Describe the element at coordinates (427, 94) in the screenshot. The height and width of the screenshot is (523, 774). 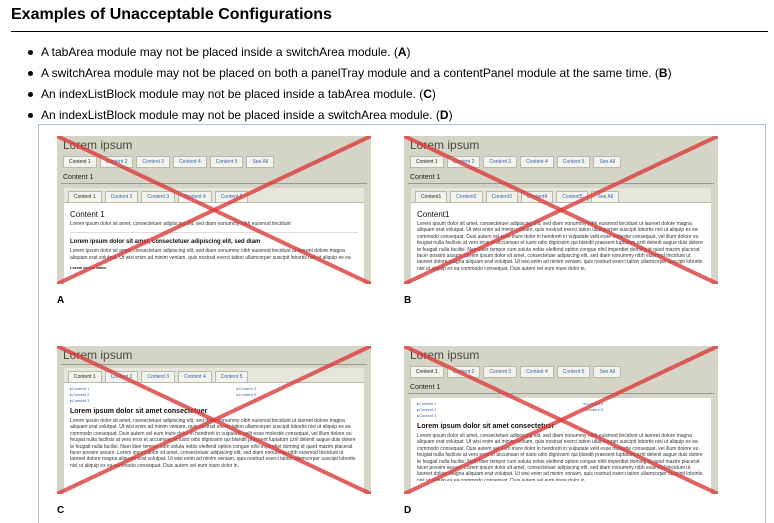
I see `rule-tag: C` at that location.